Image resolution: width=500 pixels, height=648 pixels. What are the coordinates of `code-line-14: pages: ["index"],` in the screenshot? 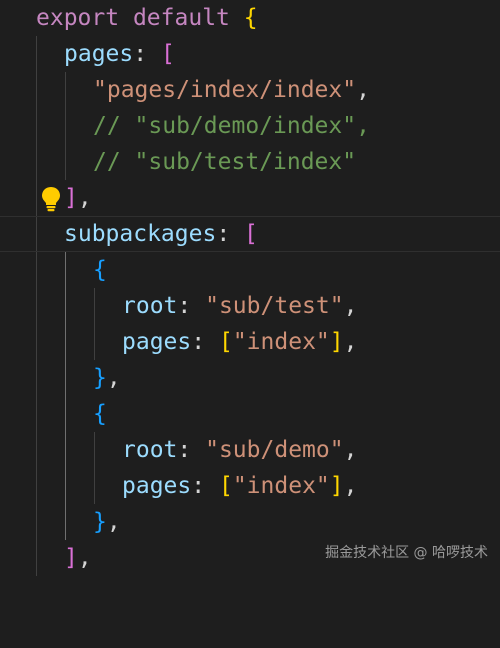 It's located at (250, 486).